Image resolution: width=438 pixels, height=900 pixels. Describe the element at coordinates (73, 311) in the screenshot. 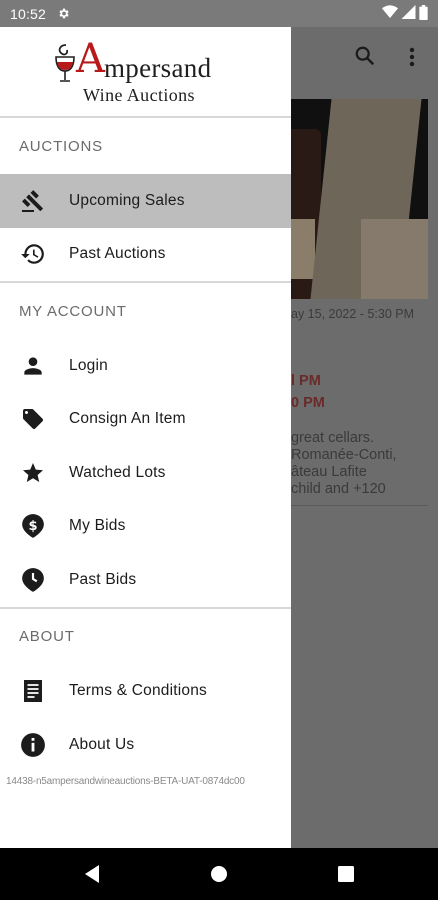

I see `section-header-my-account: MY ACCOUNT` at that location.